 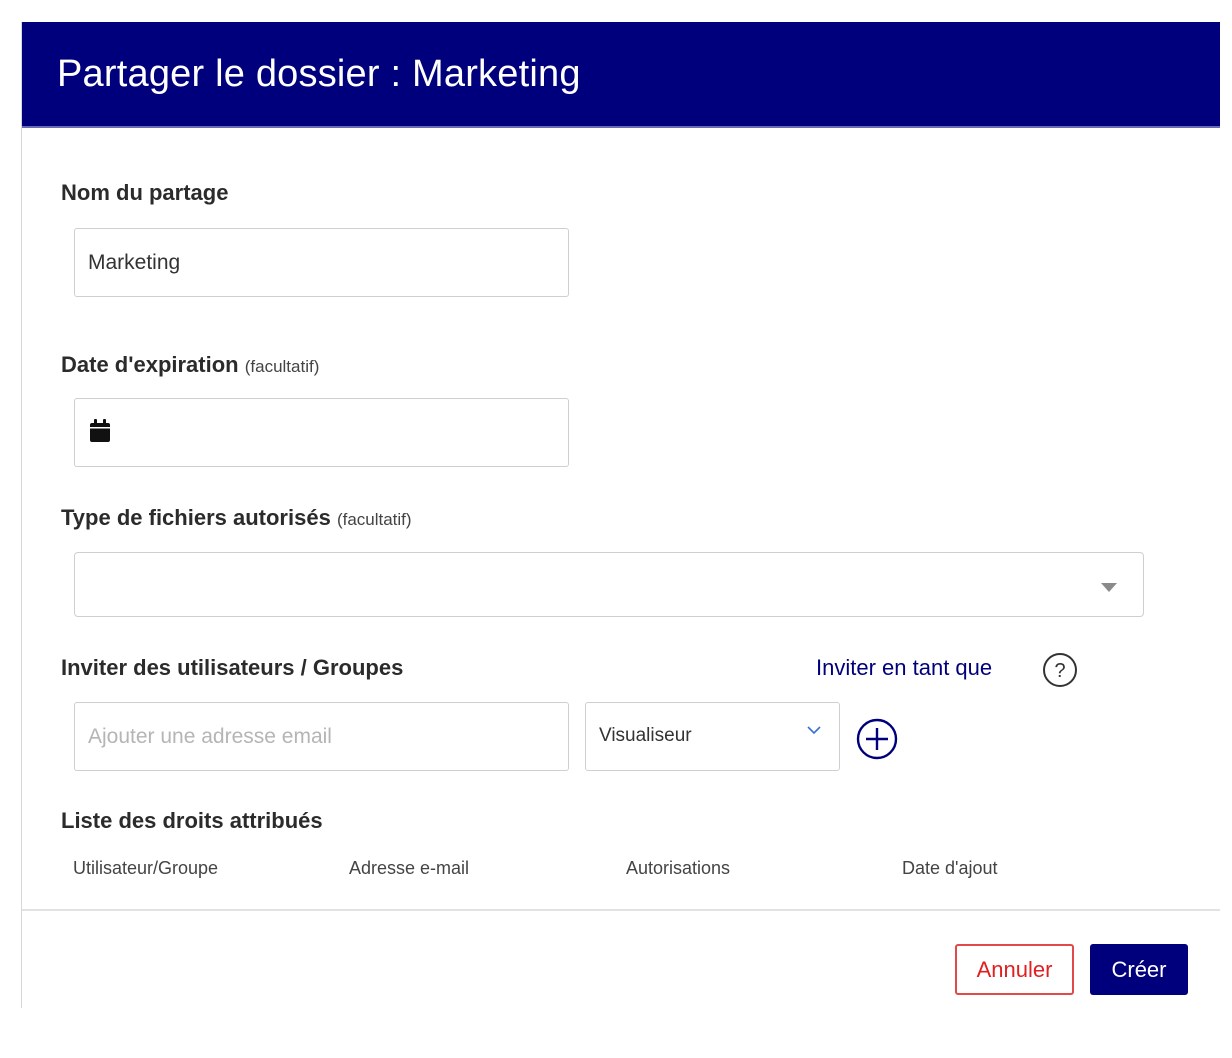 I want to click on add-user-button, so click(x=877, y=739).